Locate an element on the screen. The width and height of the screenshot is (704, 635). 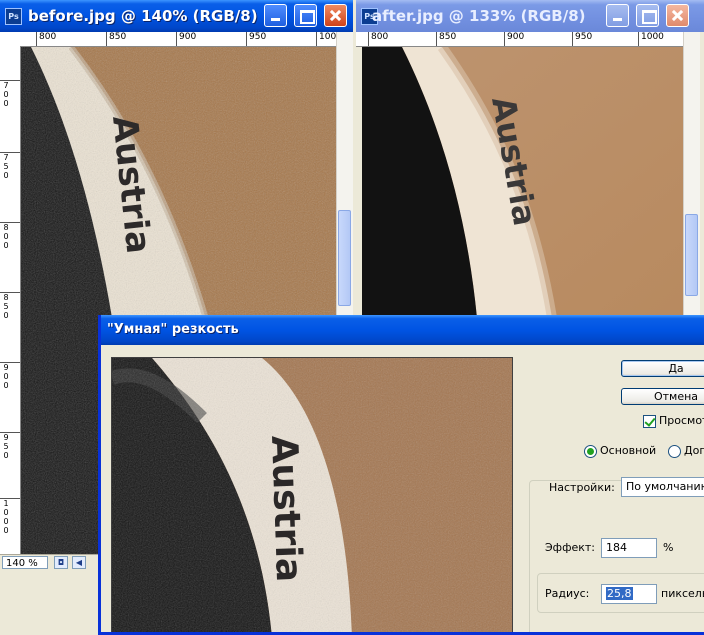
ruler-tick: 8 0 0 is located at coordinates (10, 236).